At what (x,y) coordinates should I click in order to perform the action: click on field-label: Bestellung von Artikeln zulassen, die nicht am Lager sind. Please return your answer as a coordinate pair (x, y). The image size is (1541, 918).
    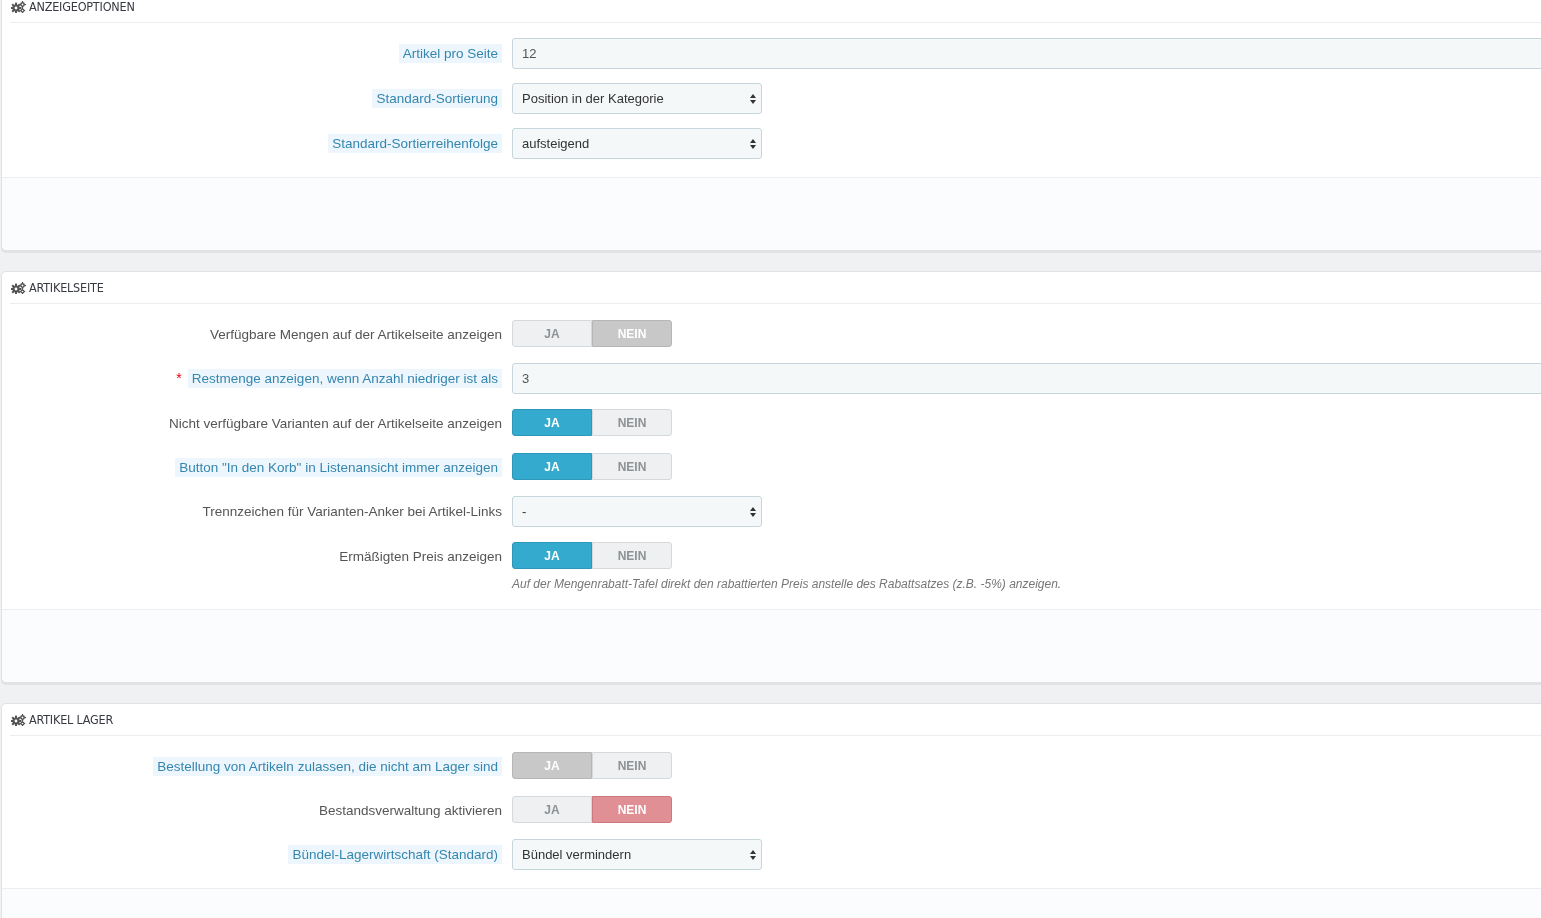
    Looking at the image, I should click on (327, 766).